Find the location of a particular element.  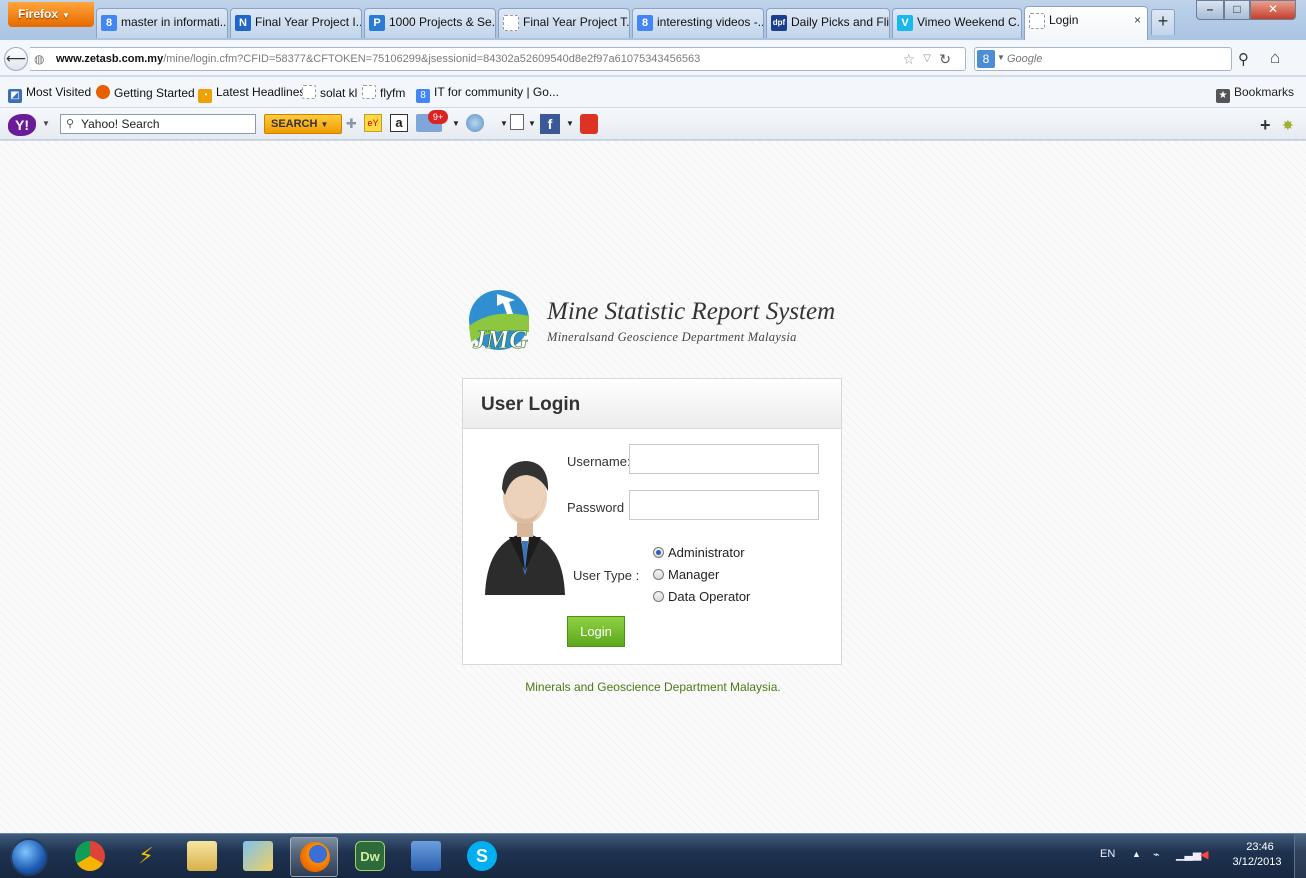

winamp-icon: ⚡ is located at coordinates (146, 855).